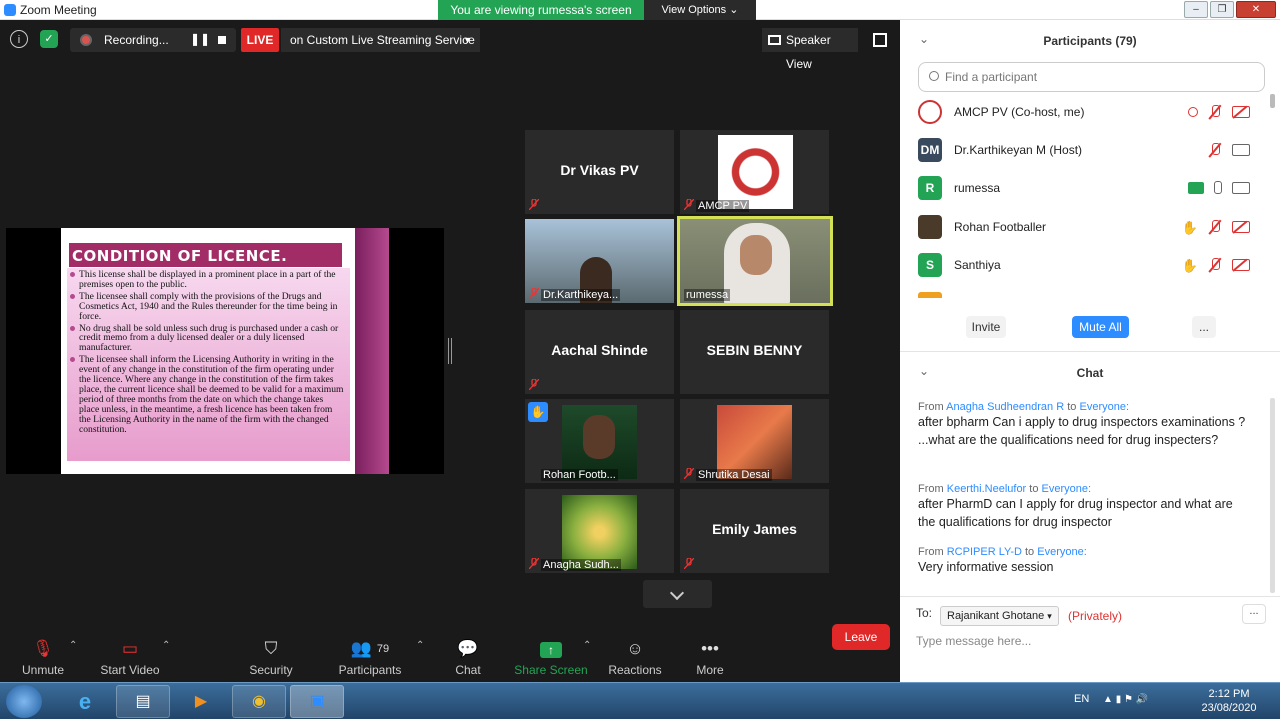 This screenshot has height=719, width=1280. I want to click on video-tile: Shrutika Desai, so click(754, 441).